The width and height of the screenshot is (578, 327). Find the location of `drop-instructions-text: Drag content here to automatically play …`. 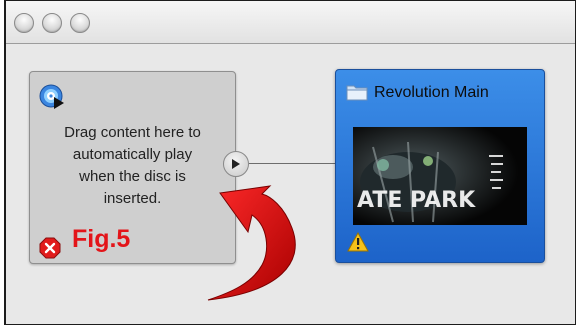

drop-instructions-text: Drag content here to automatically play … is located at coordinates (132, 165).